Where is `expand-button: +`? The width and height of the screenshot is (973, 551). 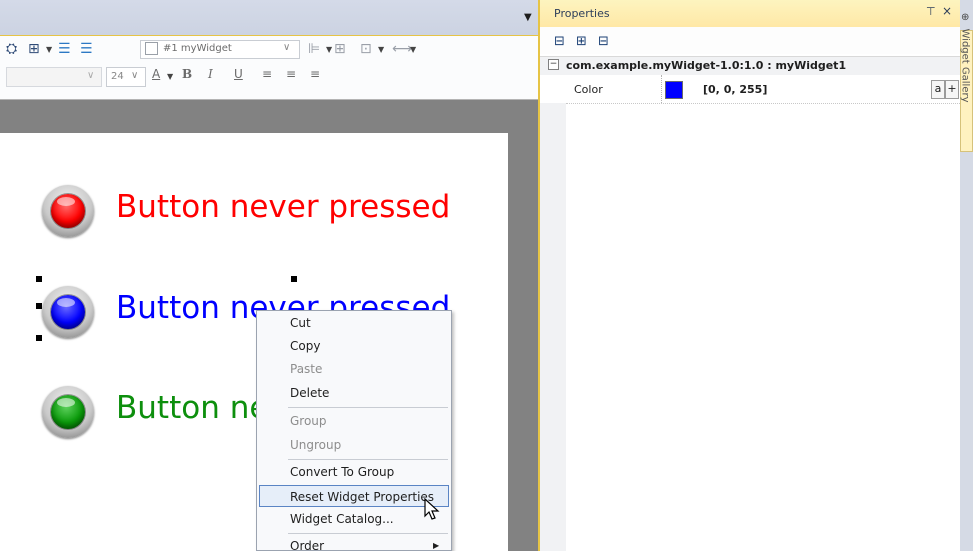 expand-button: + is located at coordinates (952, 89).